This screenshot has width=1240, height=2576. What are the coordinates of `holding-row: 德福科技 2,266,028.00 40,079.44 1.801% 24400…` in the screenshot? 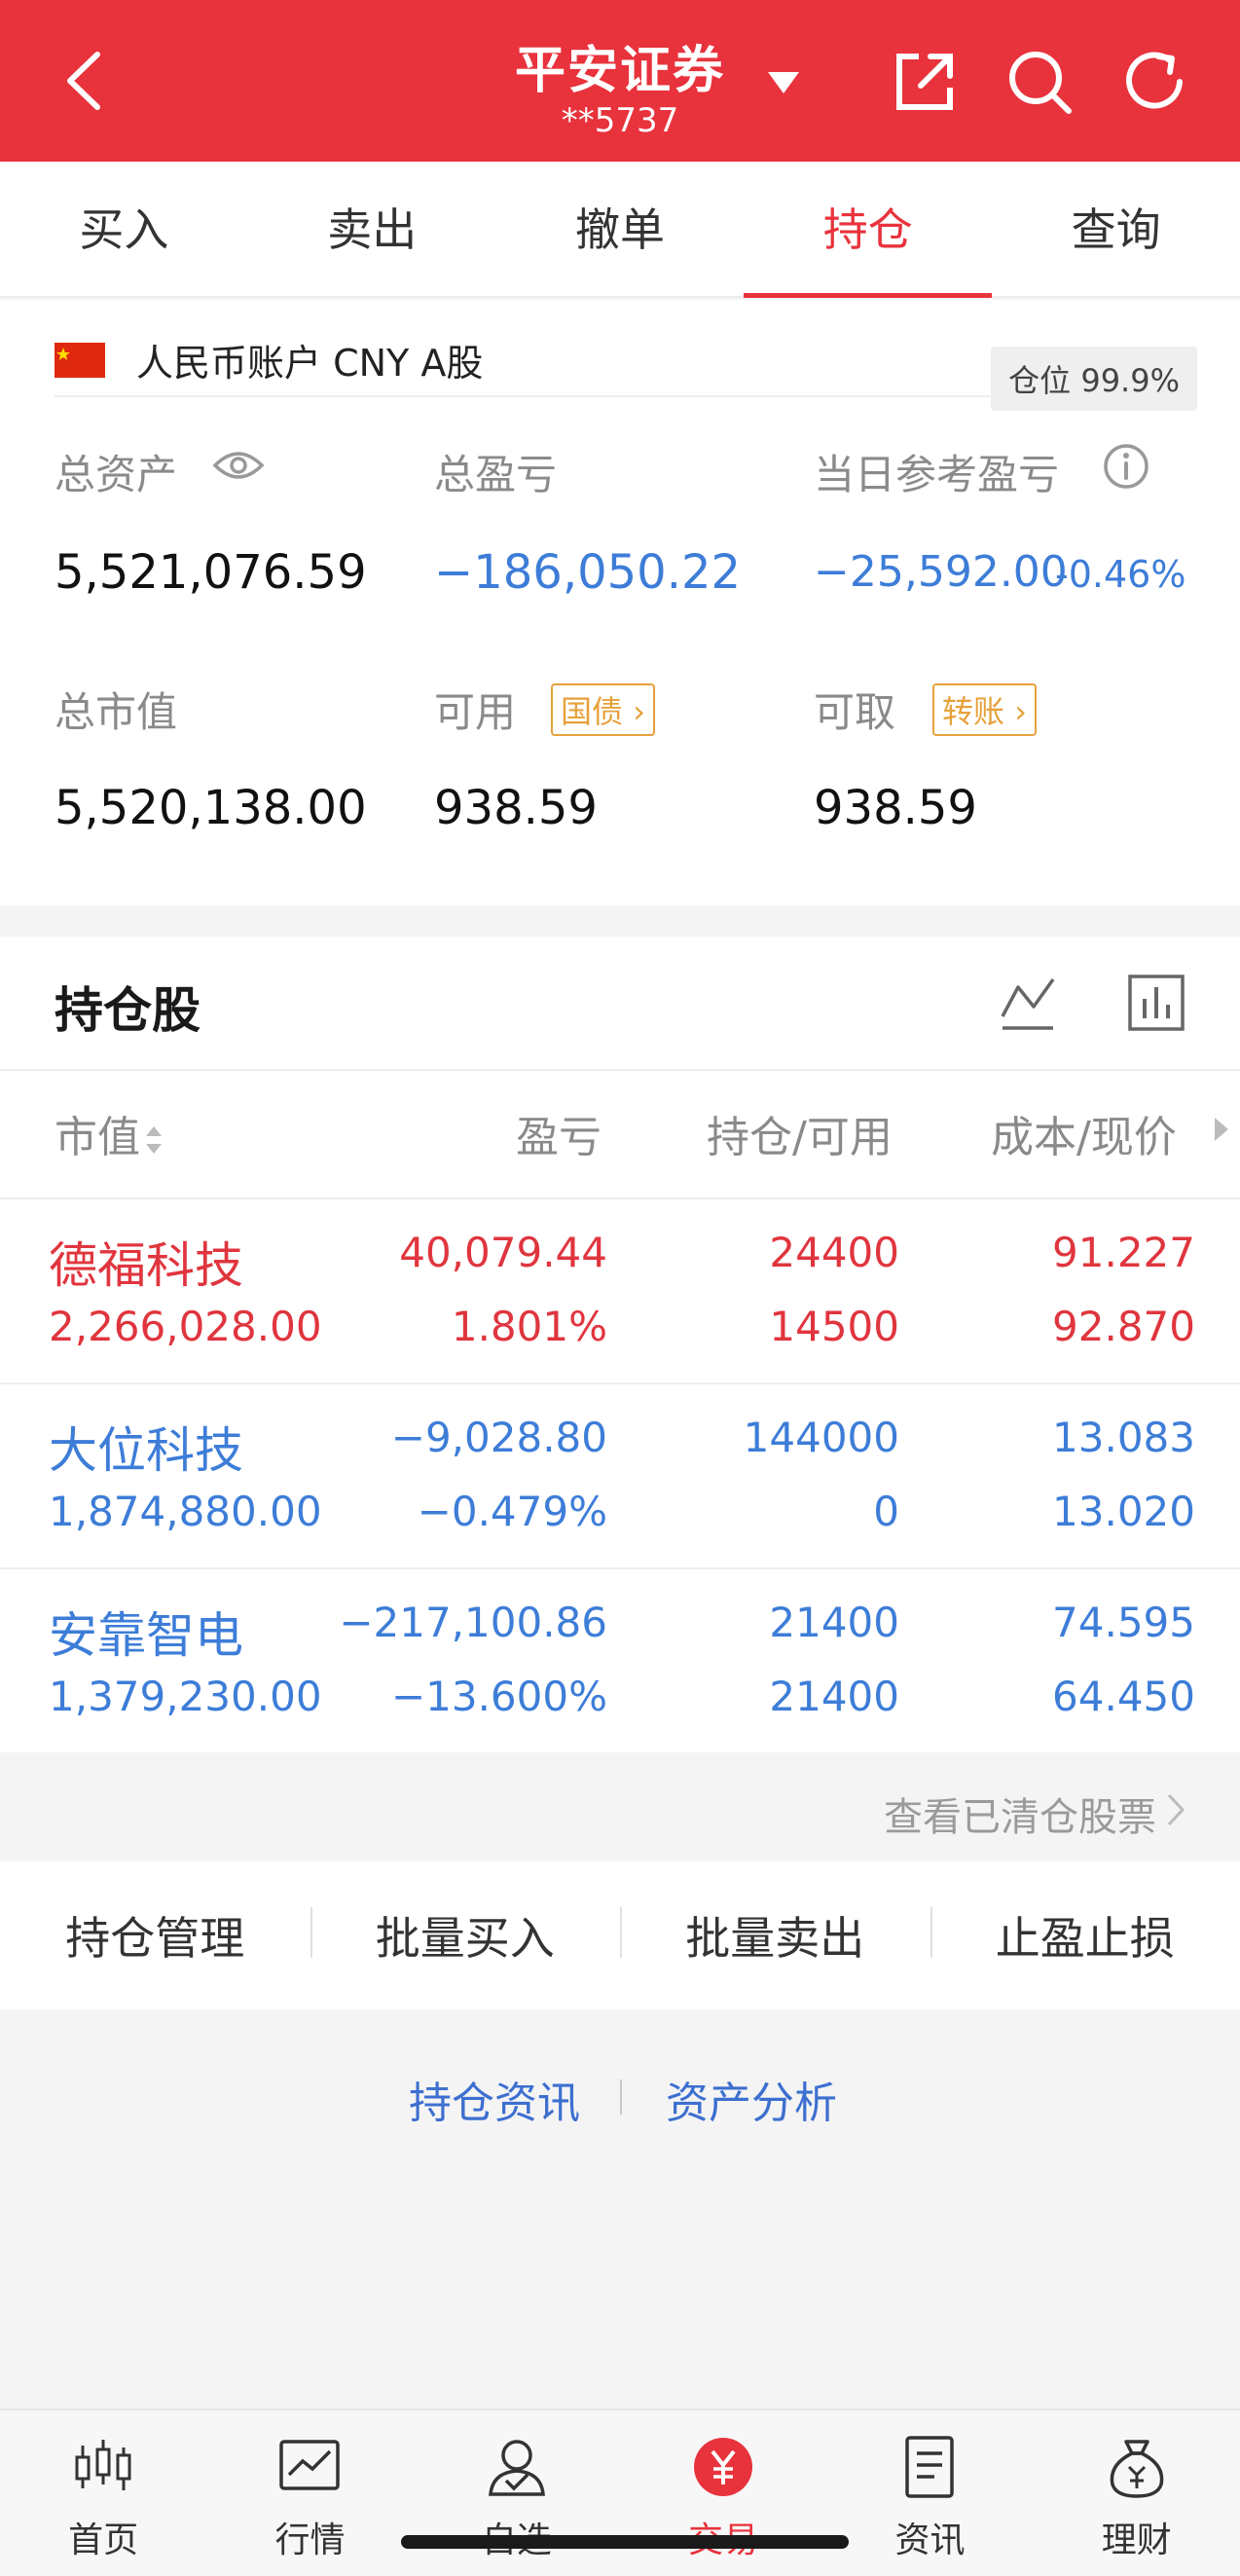 It's located at (620, 1291).